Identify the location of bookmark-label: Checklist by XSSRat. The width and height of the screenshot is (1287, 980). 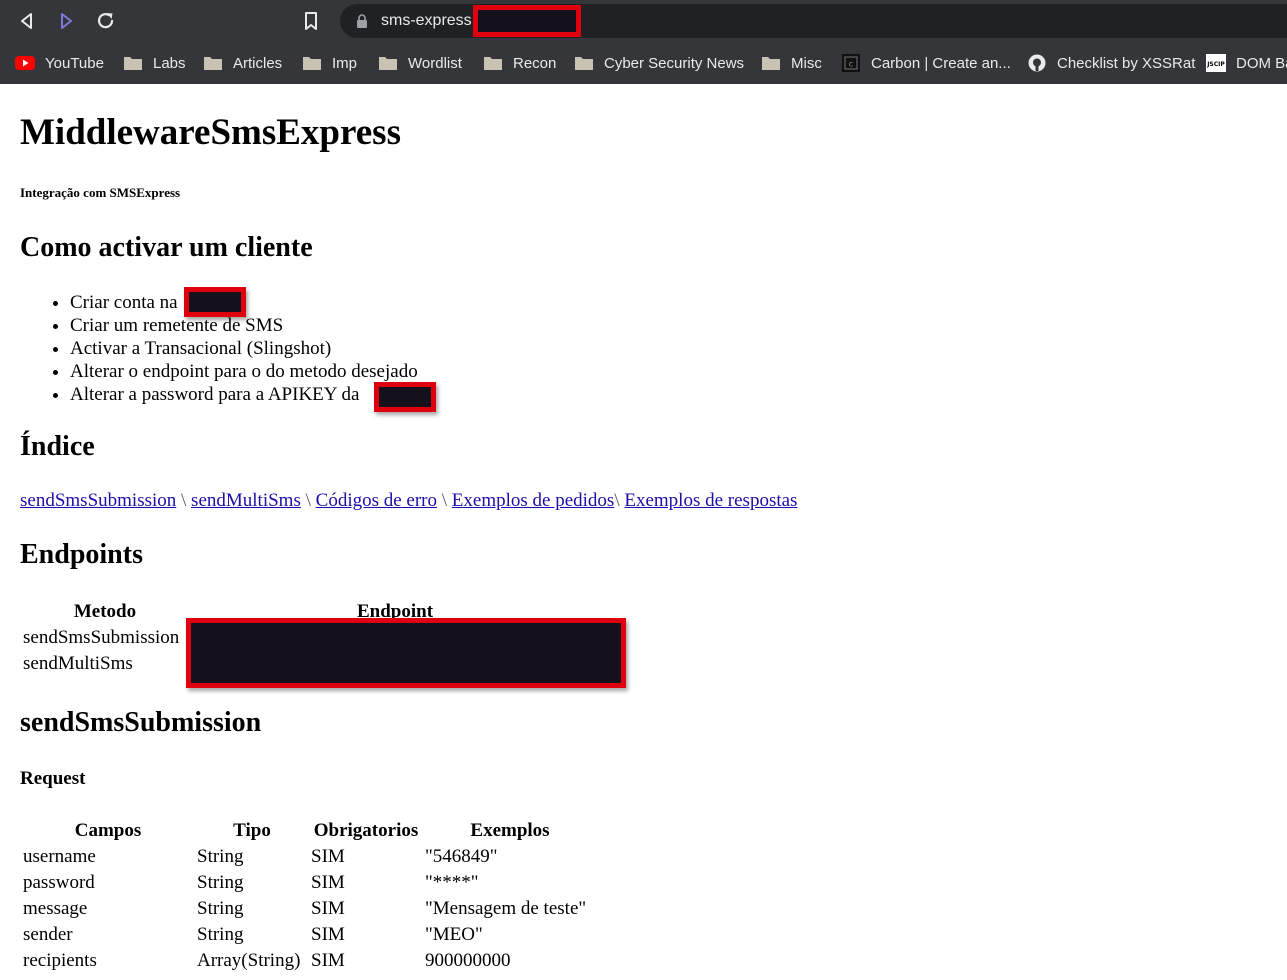
(1126, 63).